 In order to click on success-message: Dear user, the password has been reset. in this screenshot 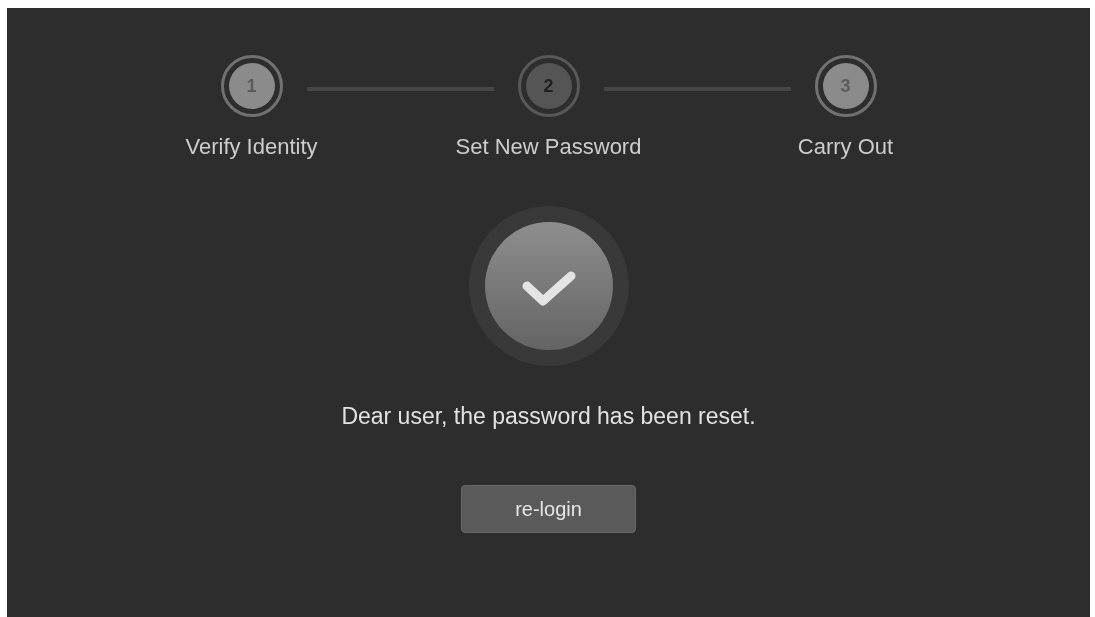, I will do `click(548, 416)`.